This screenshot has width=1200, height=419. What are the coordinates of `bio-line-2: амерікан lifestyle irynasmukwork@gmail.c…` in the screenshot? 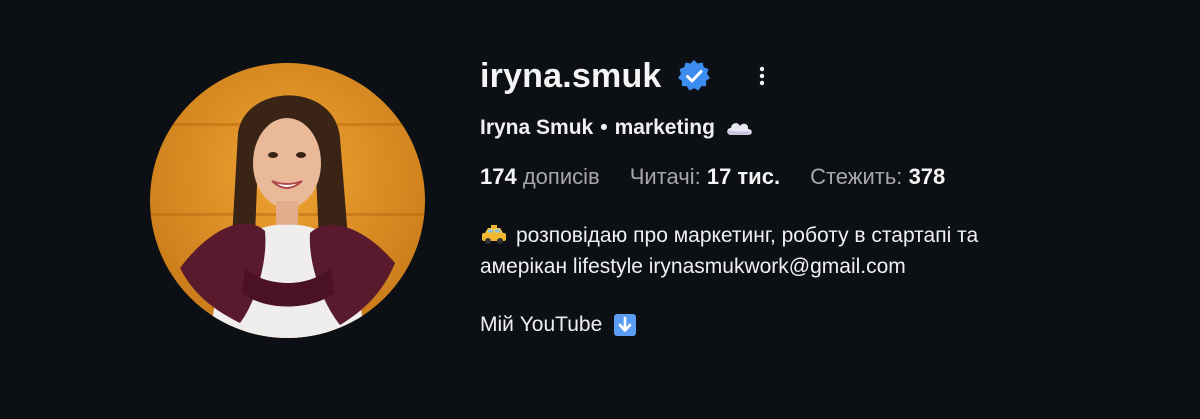 It's located at (693, 266).